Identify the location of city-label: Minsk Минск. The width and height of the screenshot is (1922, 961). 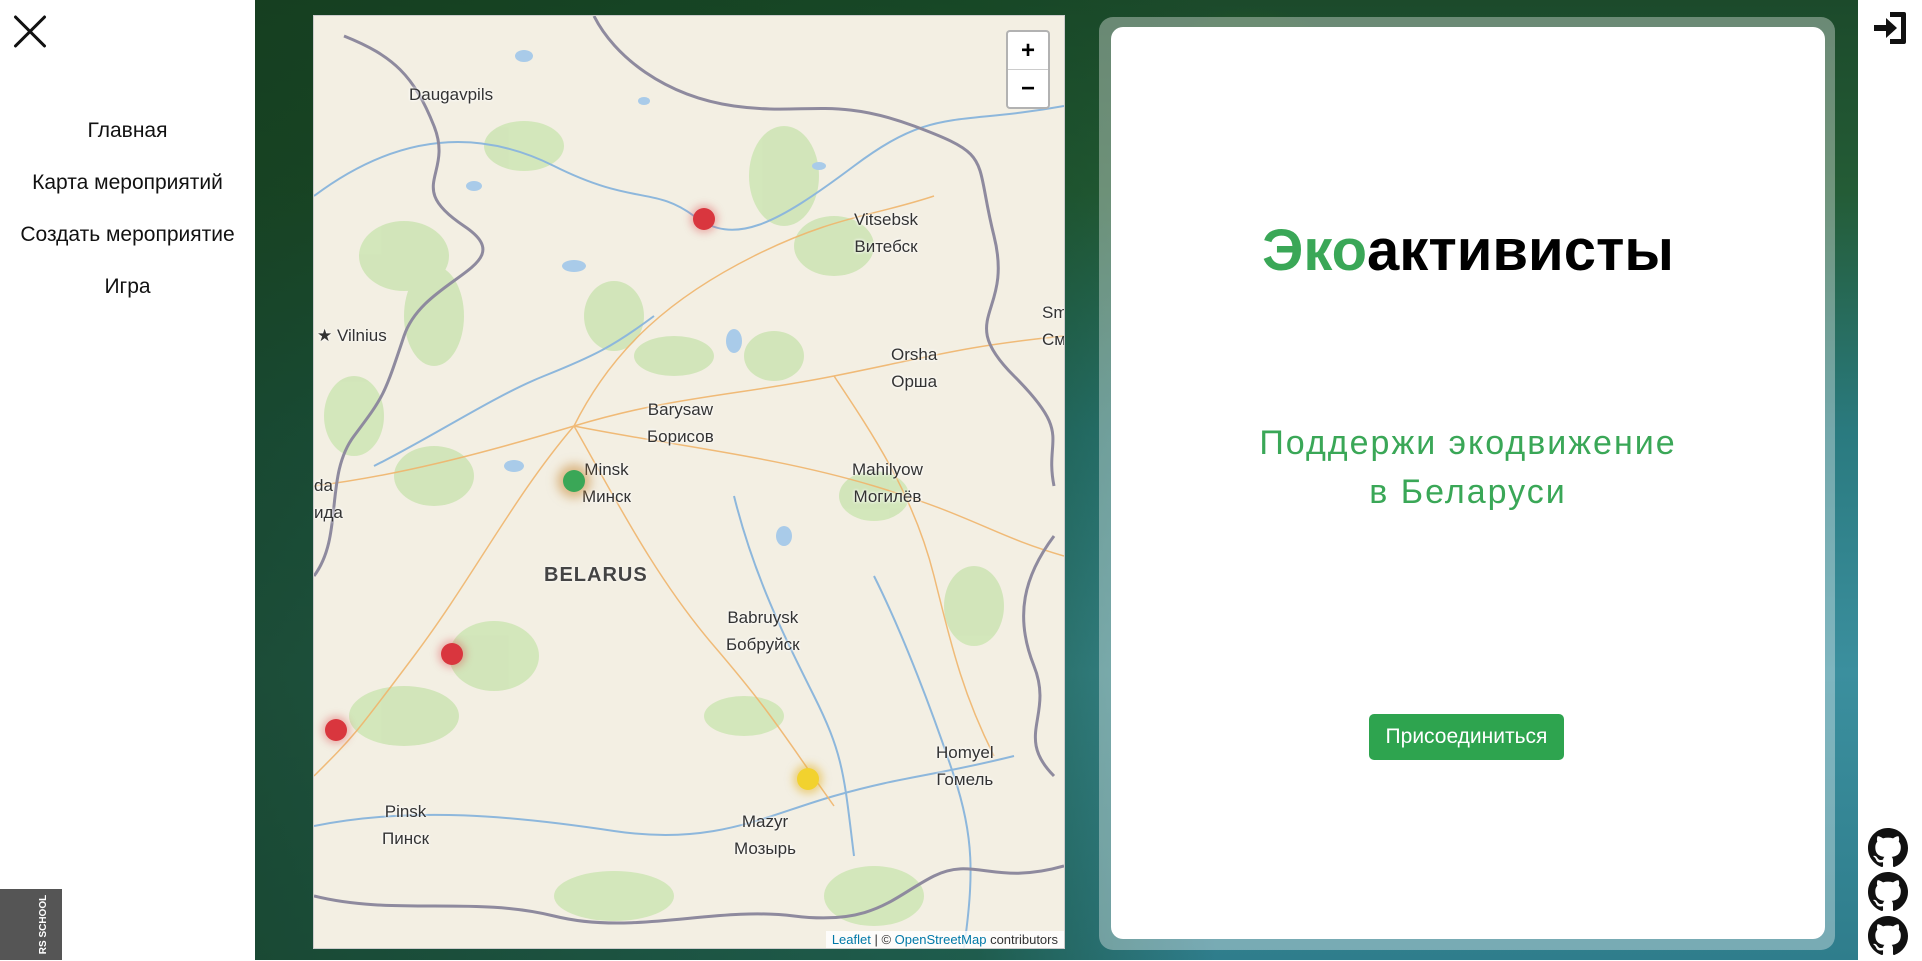
(606, 483).